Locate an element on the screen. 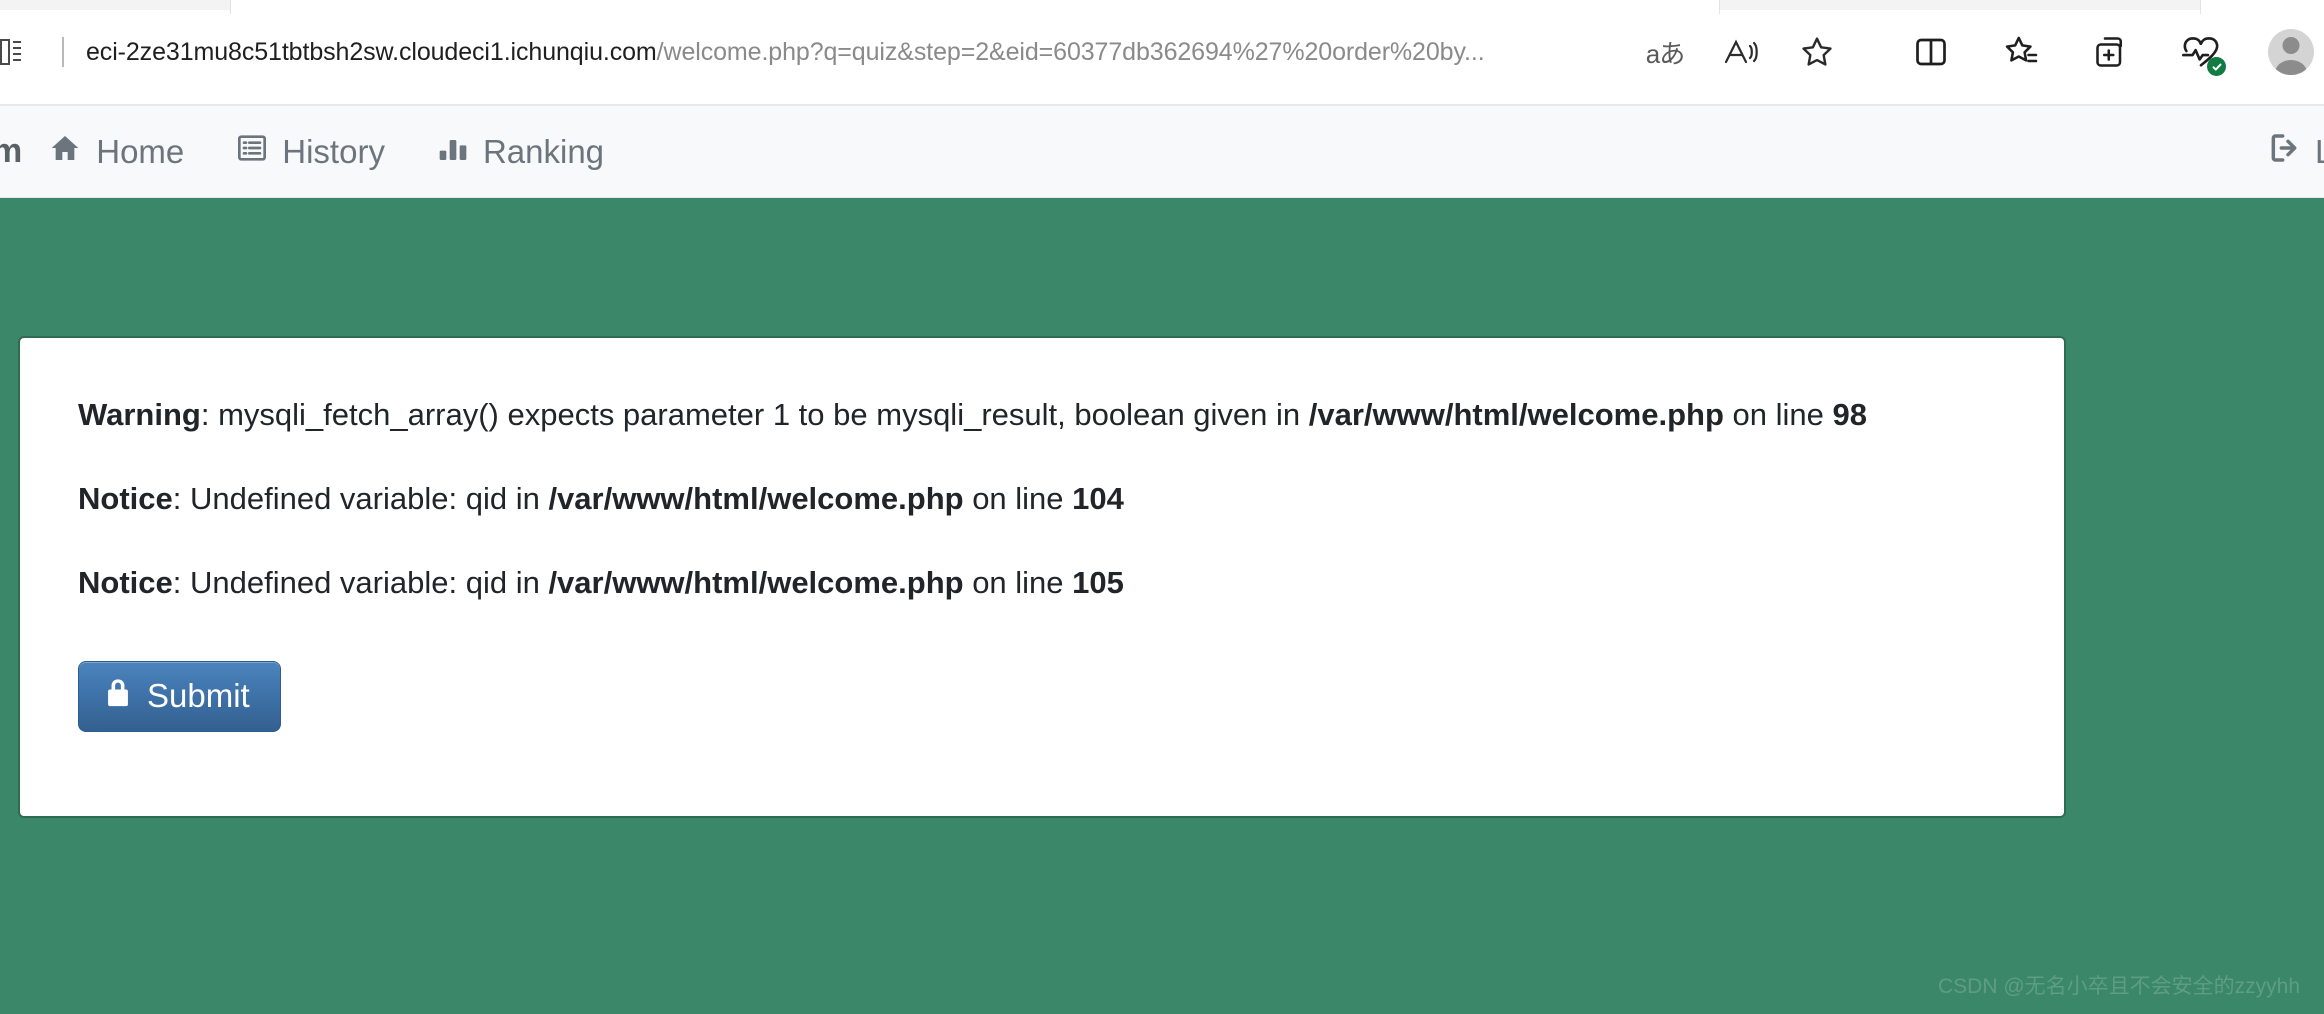 This screenshot has width=2324, height=1014. browser-toolbar is located at coordinates (2111, 52).